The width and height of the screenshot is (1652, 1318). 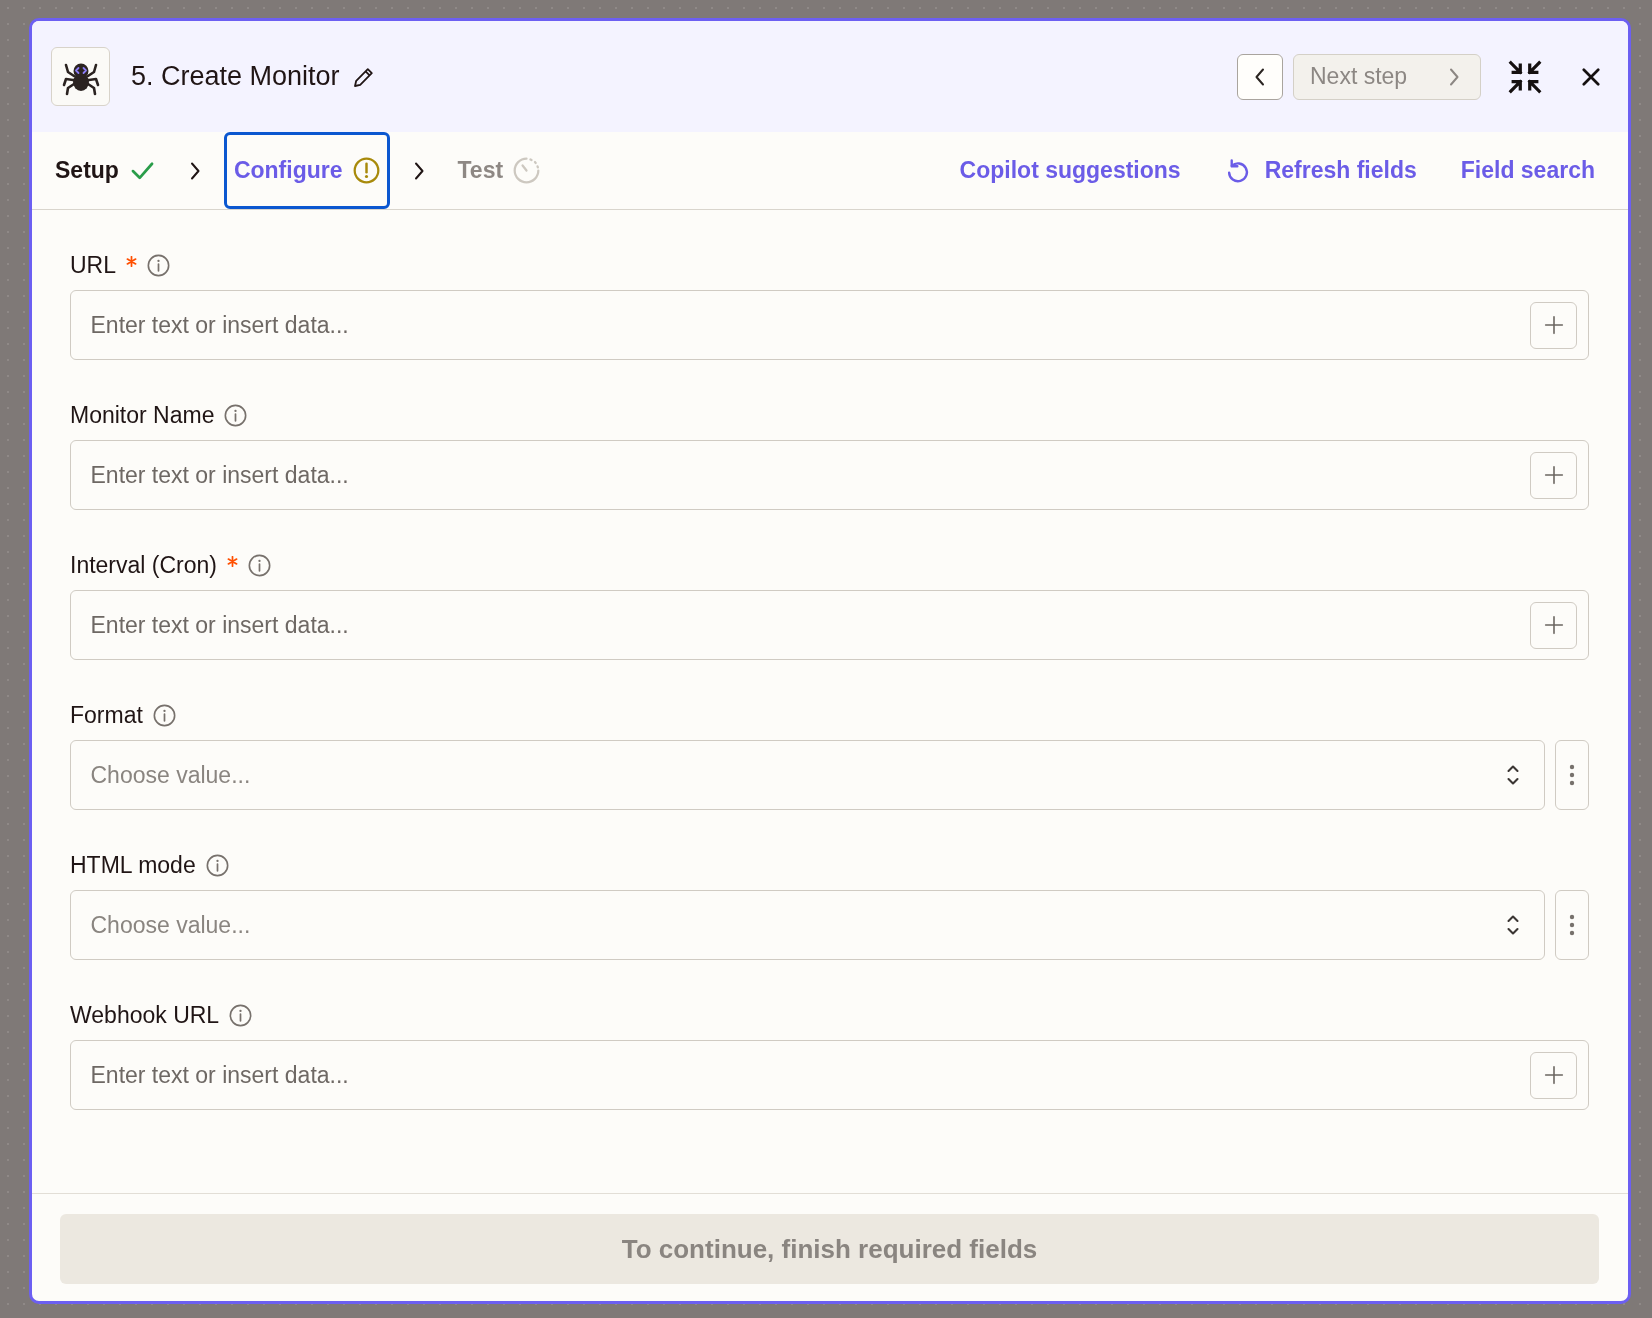 What do you see at coordinates (142, 415) in the screenshot?
I see `field-label: Monitor Name` at bounding box center [142, 415].